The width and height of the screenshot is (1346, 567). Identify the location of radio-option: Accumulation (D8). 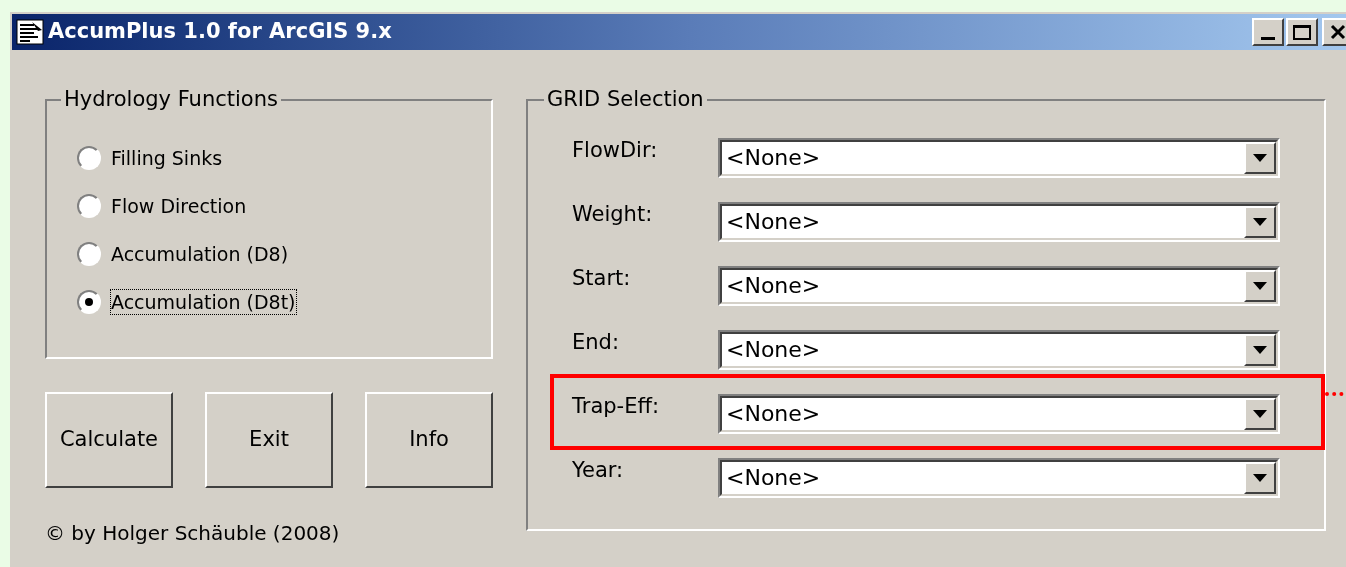
(269, 253).